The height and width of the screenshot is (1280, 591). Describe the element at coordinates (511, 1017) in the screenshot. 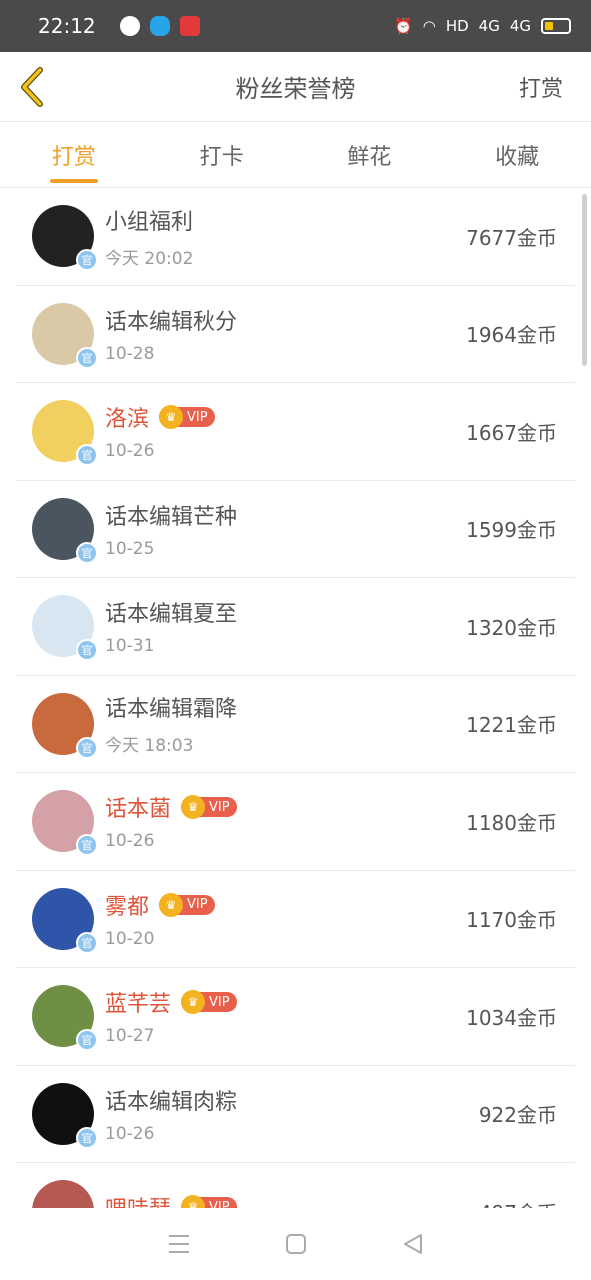

I see `reward-amount: 1034金币` at that location.